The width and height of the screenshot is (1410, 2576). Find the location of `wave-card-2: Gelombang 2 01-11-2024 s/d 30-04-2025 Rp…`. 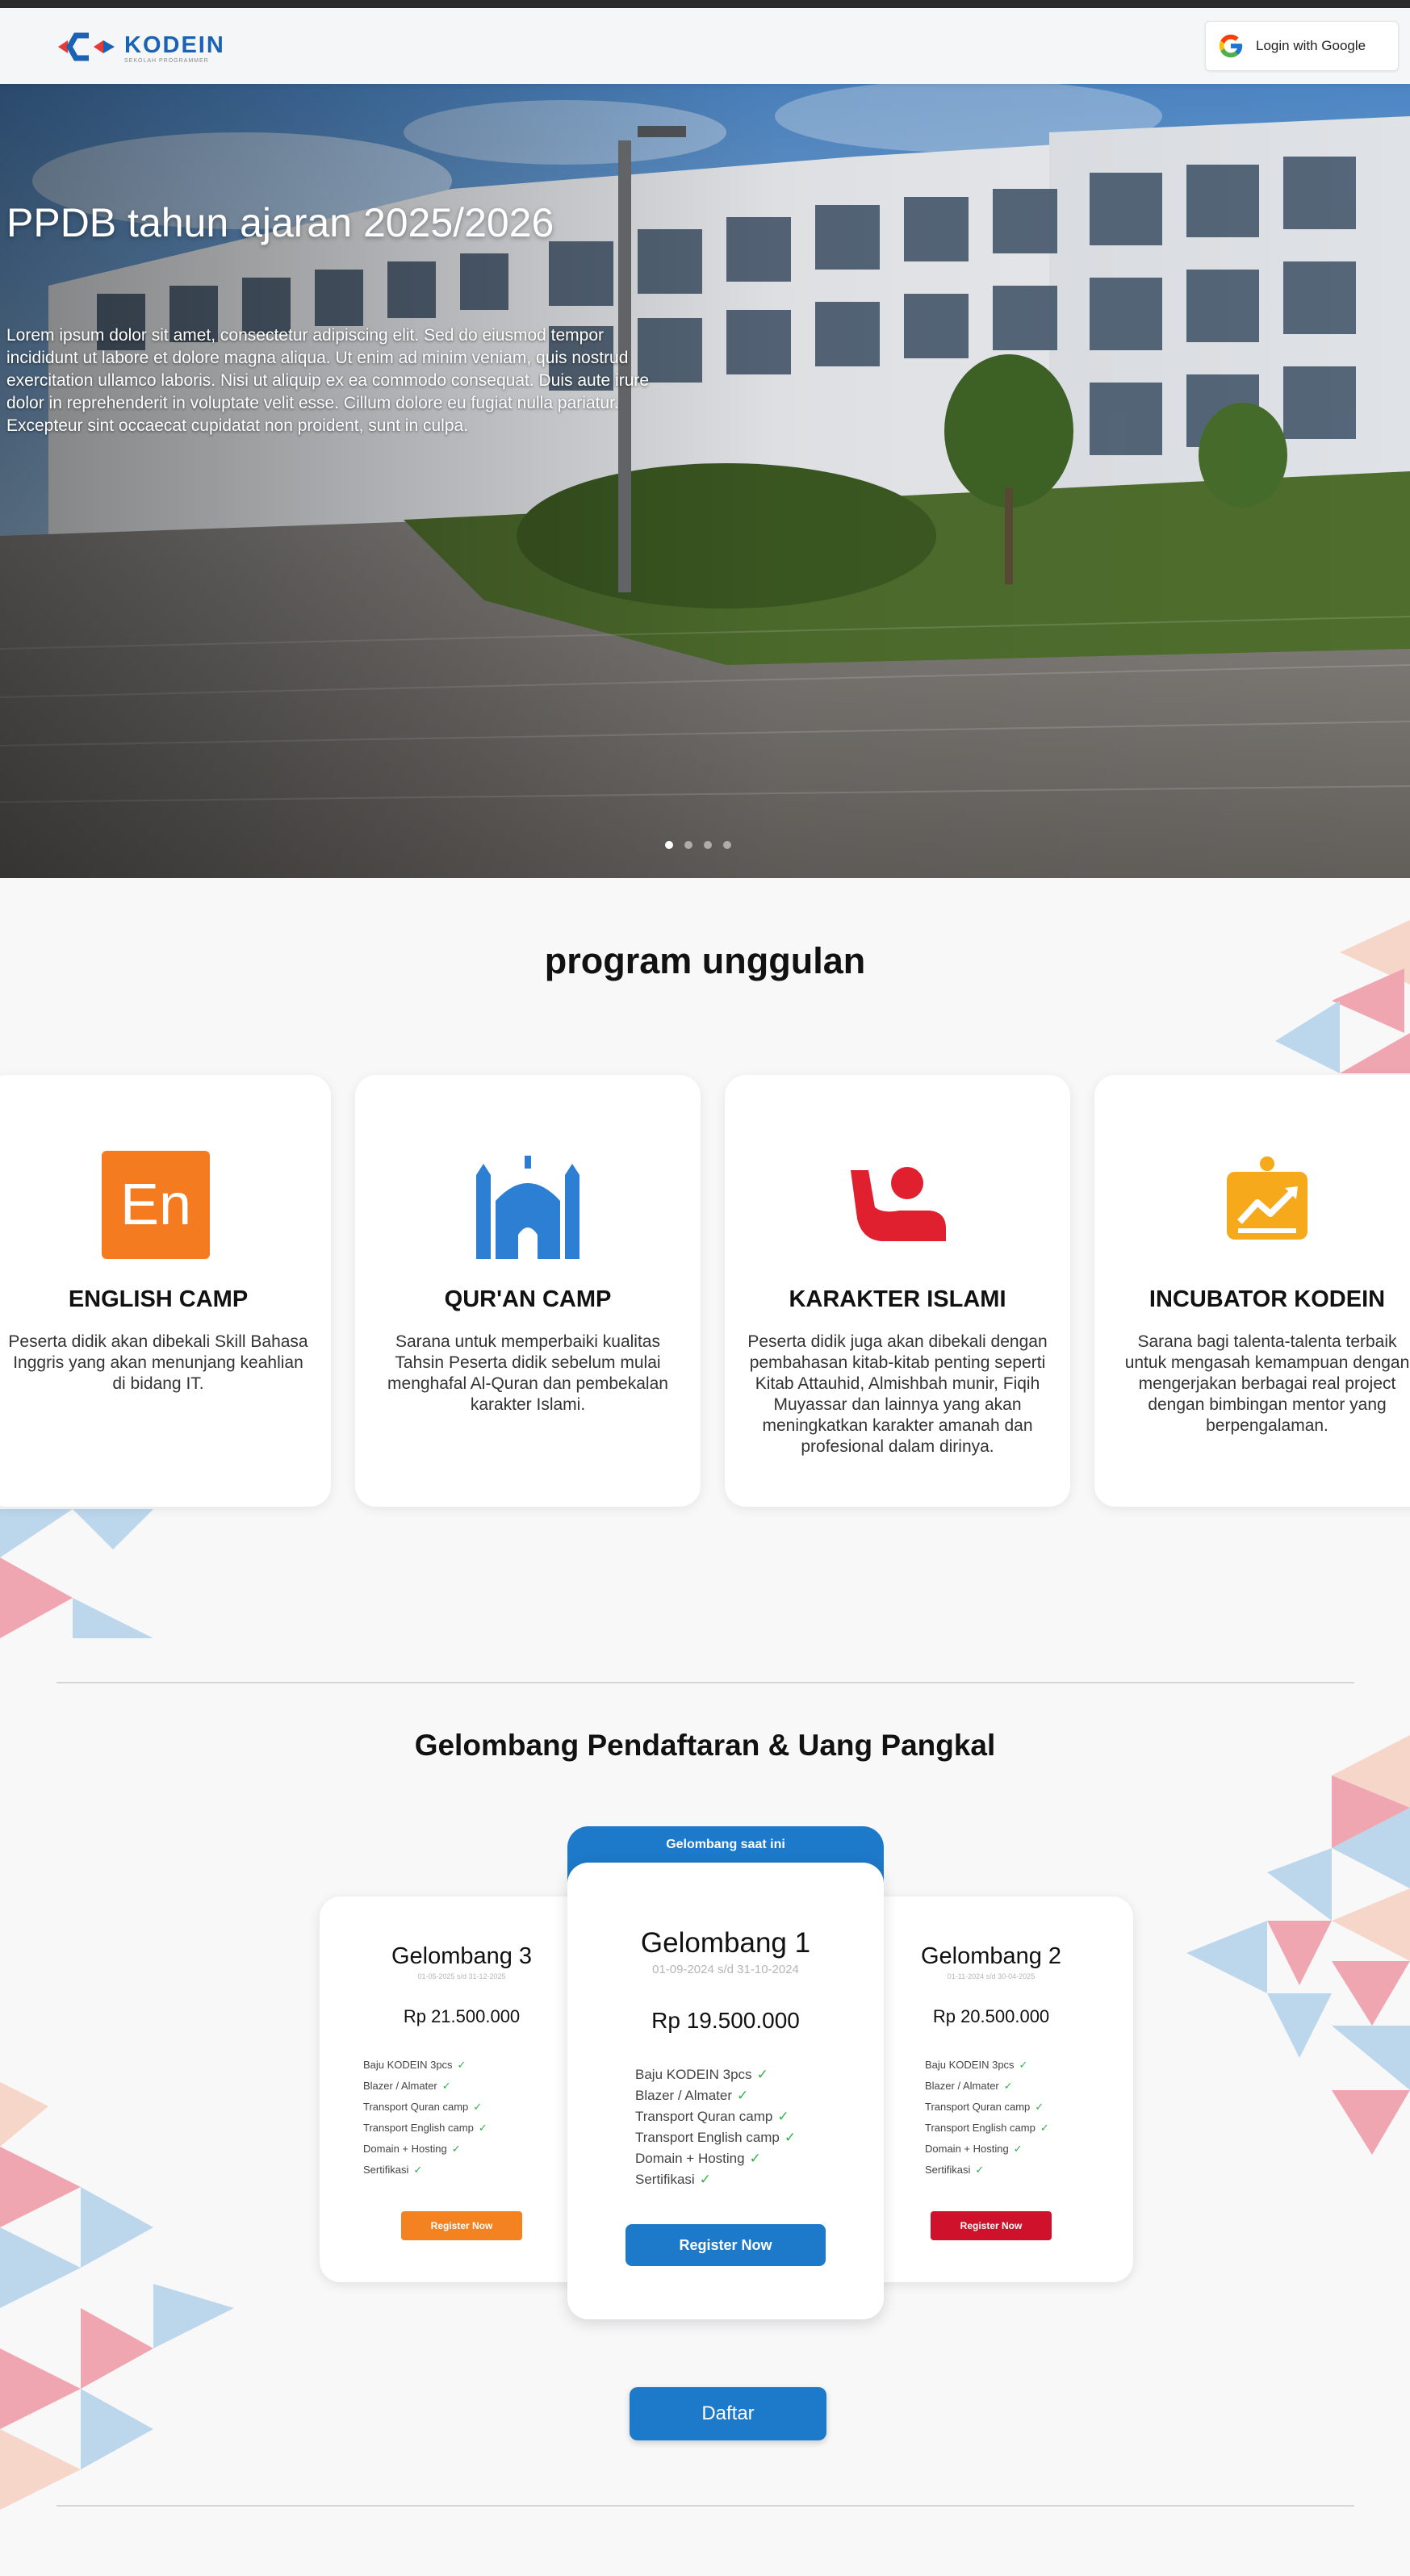

wave-card-2: Gelombang 2 01-11-2024 s/d 30-04-2025 Rp… is located at coordinates (991, 2089).